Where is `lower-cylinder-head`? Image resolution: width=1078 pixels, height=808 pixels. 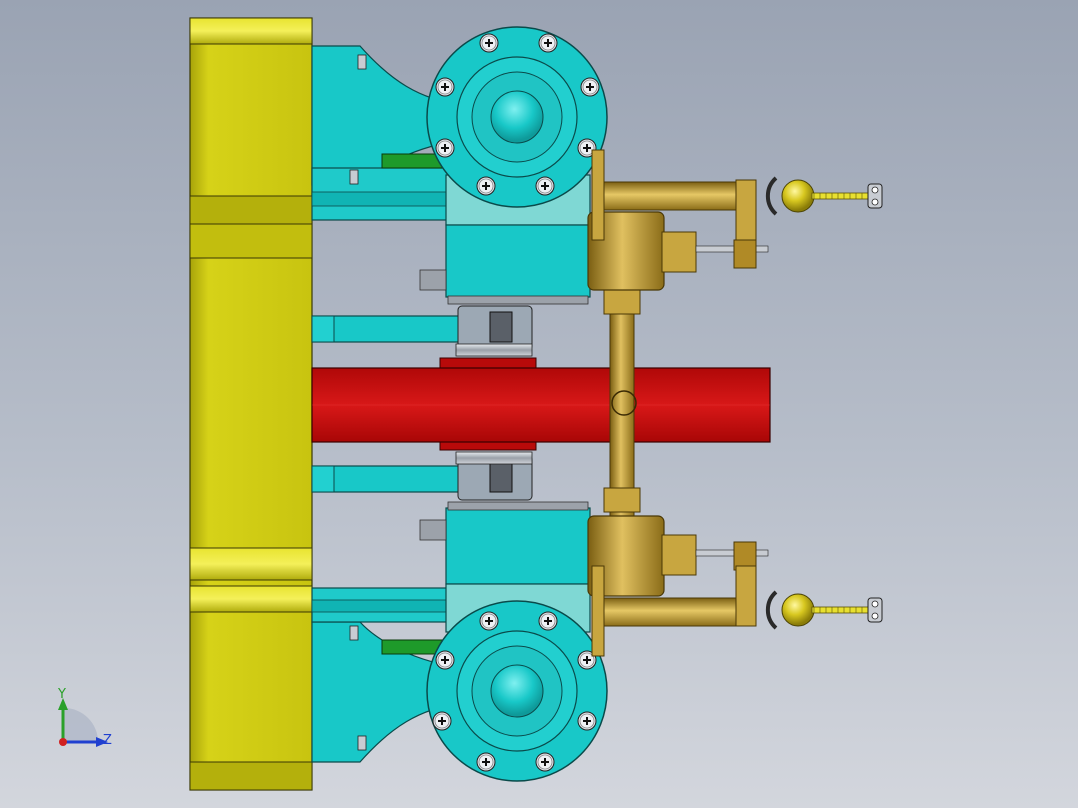
lower-cylinder-head is located at coordinates (517, 691).